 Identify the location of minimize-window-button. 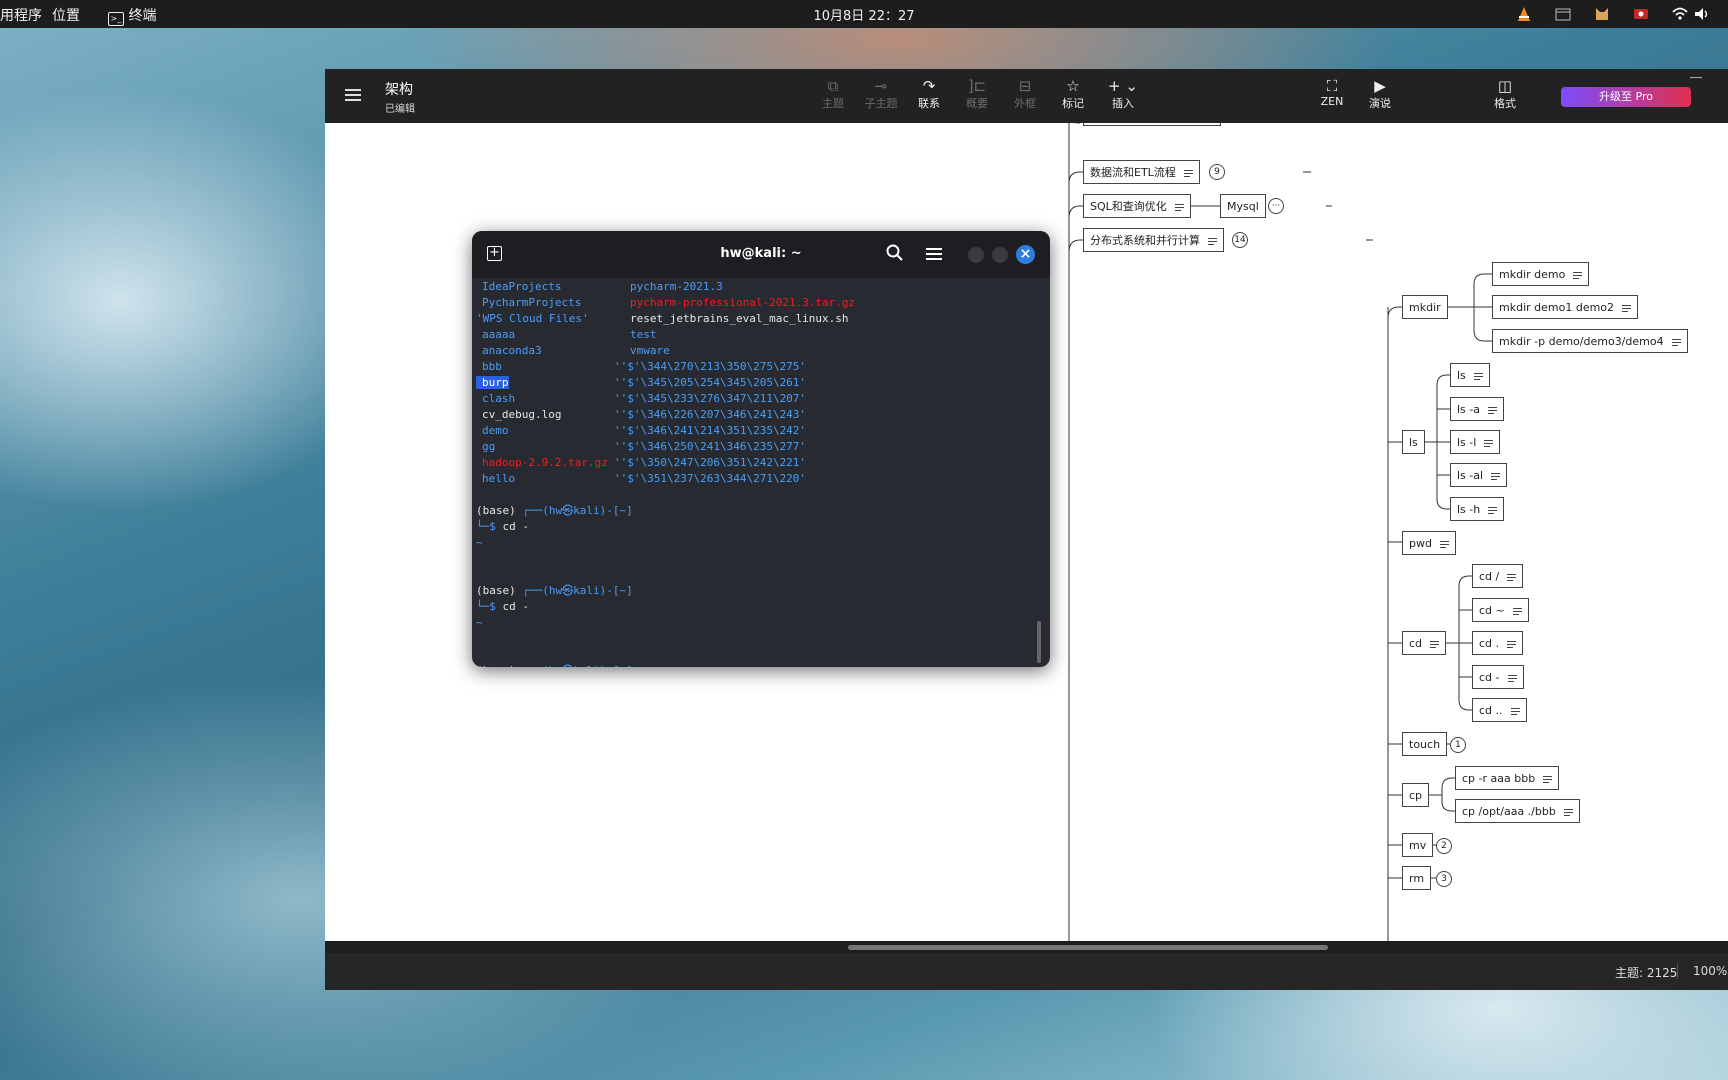
(976, 255).